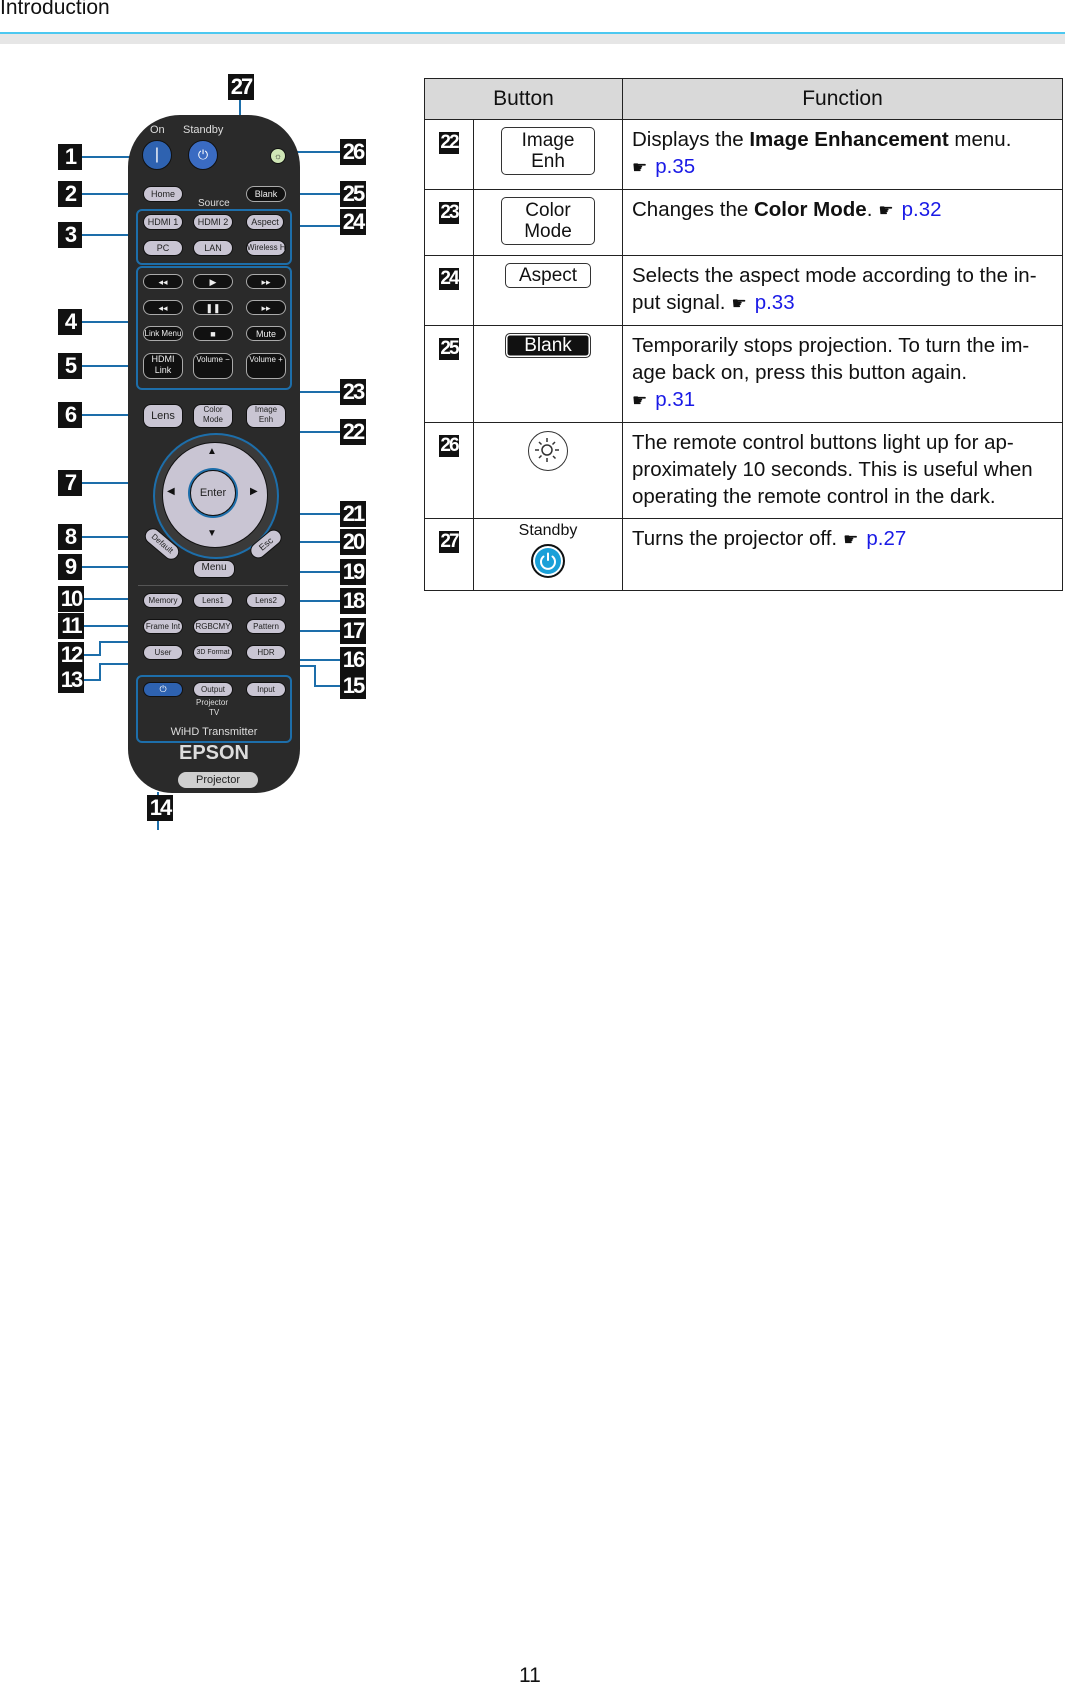 The height and width of the screenshot is (1688, 1065). Describe the element at coordinates (266, 626) in the screenshot. I see `pattern-button: Pattern` at that location.